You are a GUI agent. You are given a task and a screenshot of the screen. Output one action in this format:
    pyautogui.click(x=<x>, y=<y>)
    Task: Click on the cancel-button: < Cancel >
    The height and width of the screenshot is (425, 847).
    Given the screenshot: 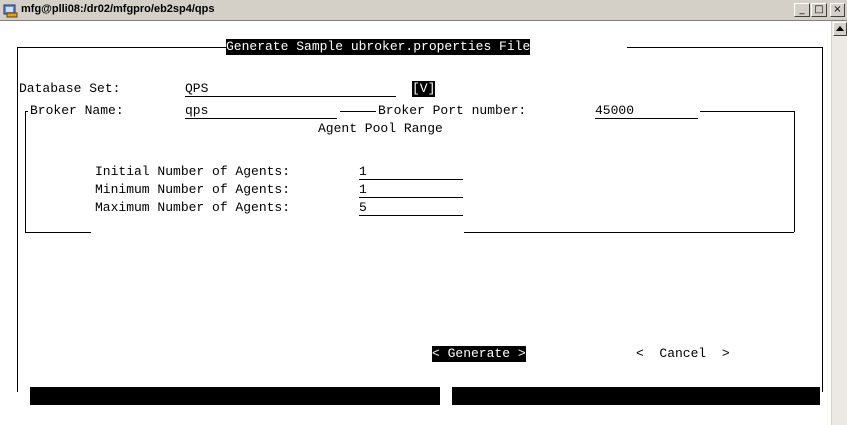 What is the action you would take?
    pyautogui.click(x=683, y=354)
    